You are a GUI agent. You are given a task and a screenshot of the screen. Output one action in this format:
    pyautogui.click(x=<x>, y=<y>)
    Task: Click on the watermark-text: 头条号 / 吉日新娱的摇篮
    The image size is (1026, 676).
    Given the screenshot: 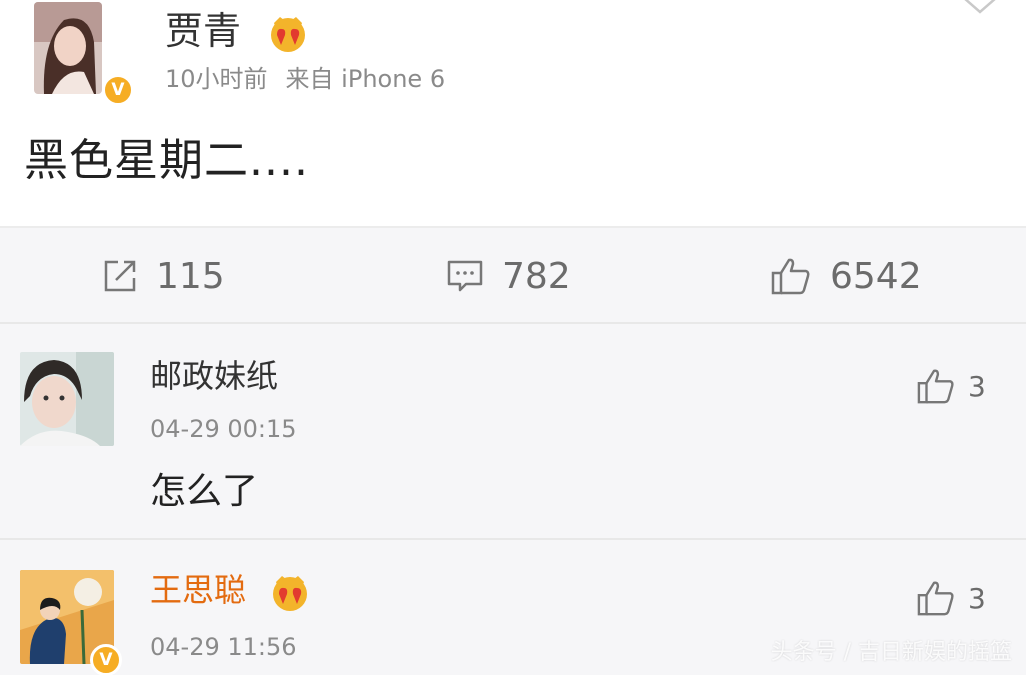 What is the action you would take?
    pyautogui.click(x=891, y=652)
    